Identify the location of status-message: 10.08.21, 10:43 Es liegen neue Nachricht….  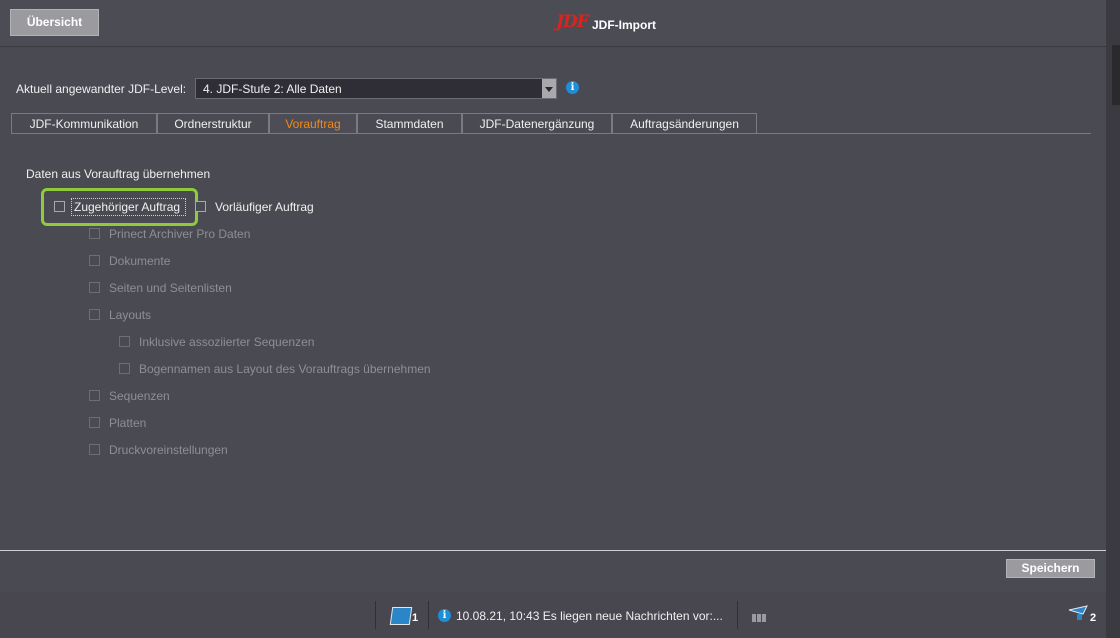
(589, 616).